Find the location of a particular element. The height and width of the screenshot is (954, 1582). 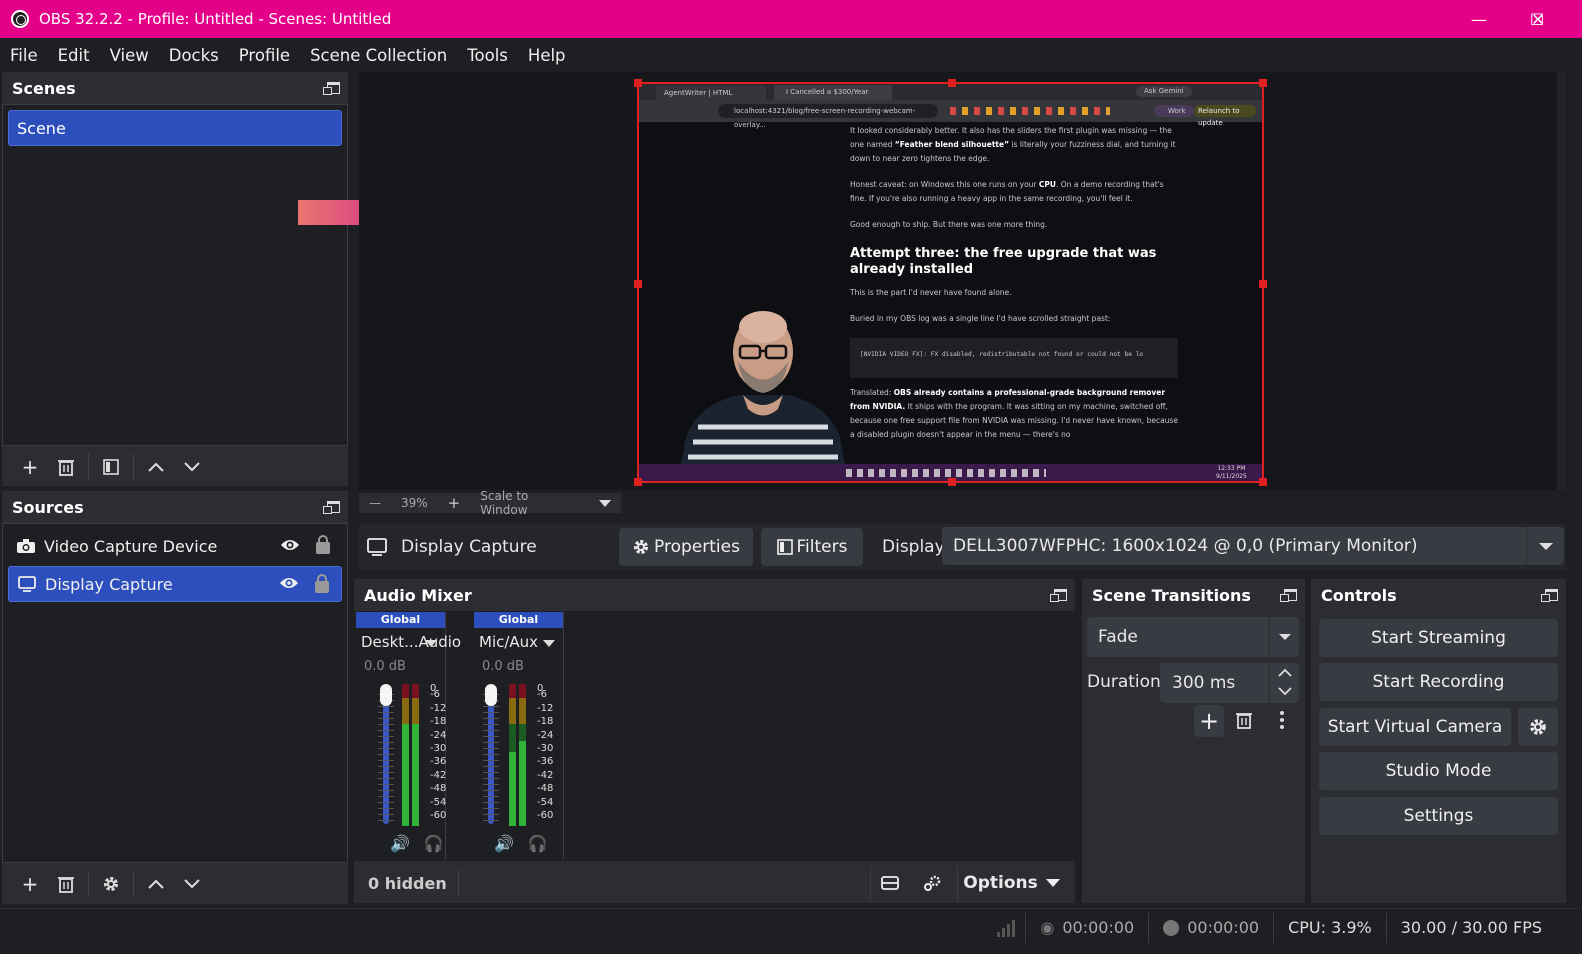

add-scene-button: + is located at coordinates (30, 467).